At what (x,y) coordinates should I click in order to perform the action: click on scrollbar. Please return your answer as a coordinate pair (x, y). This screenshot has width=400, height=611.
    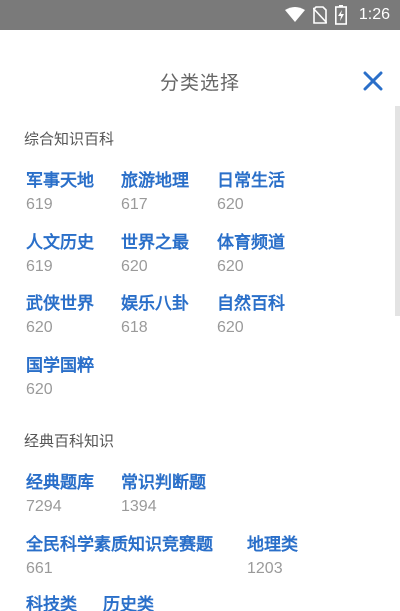
    Looking at the image, I should click on (397, 211).